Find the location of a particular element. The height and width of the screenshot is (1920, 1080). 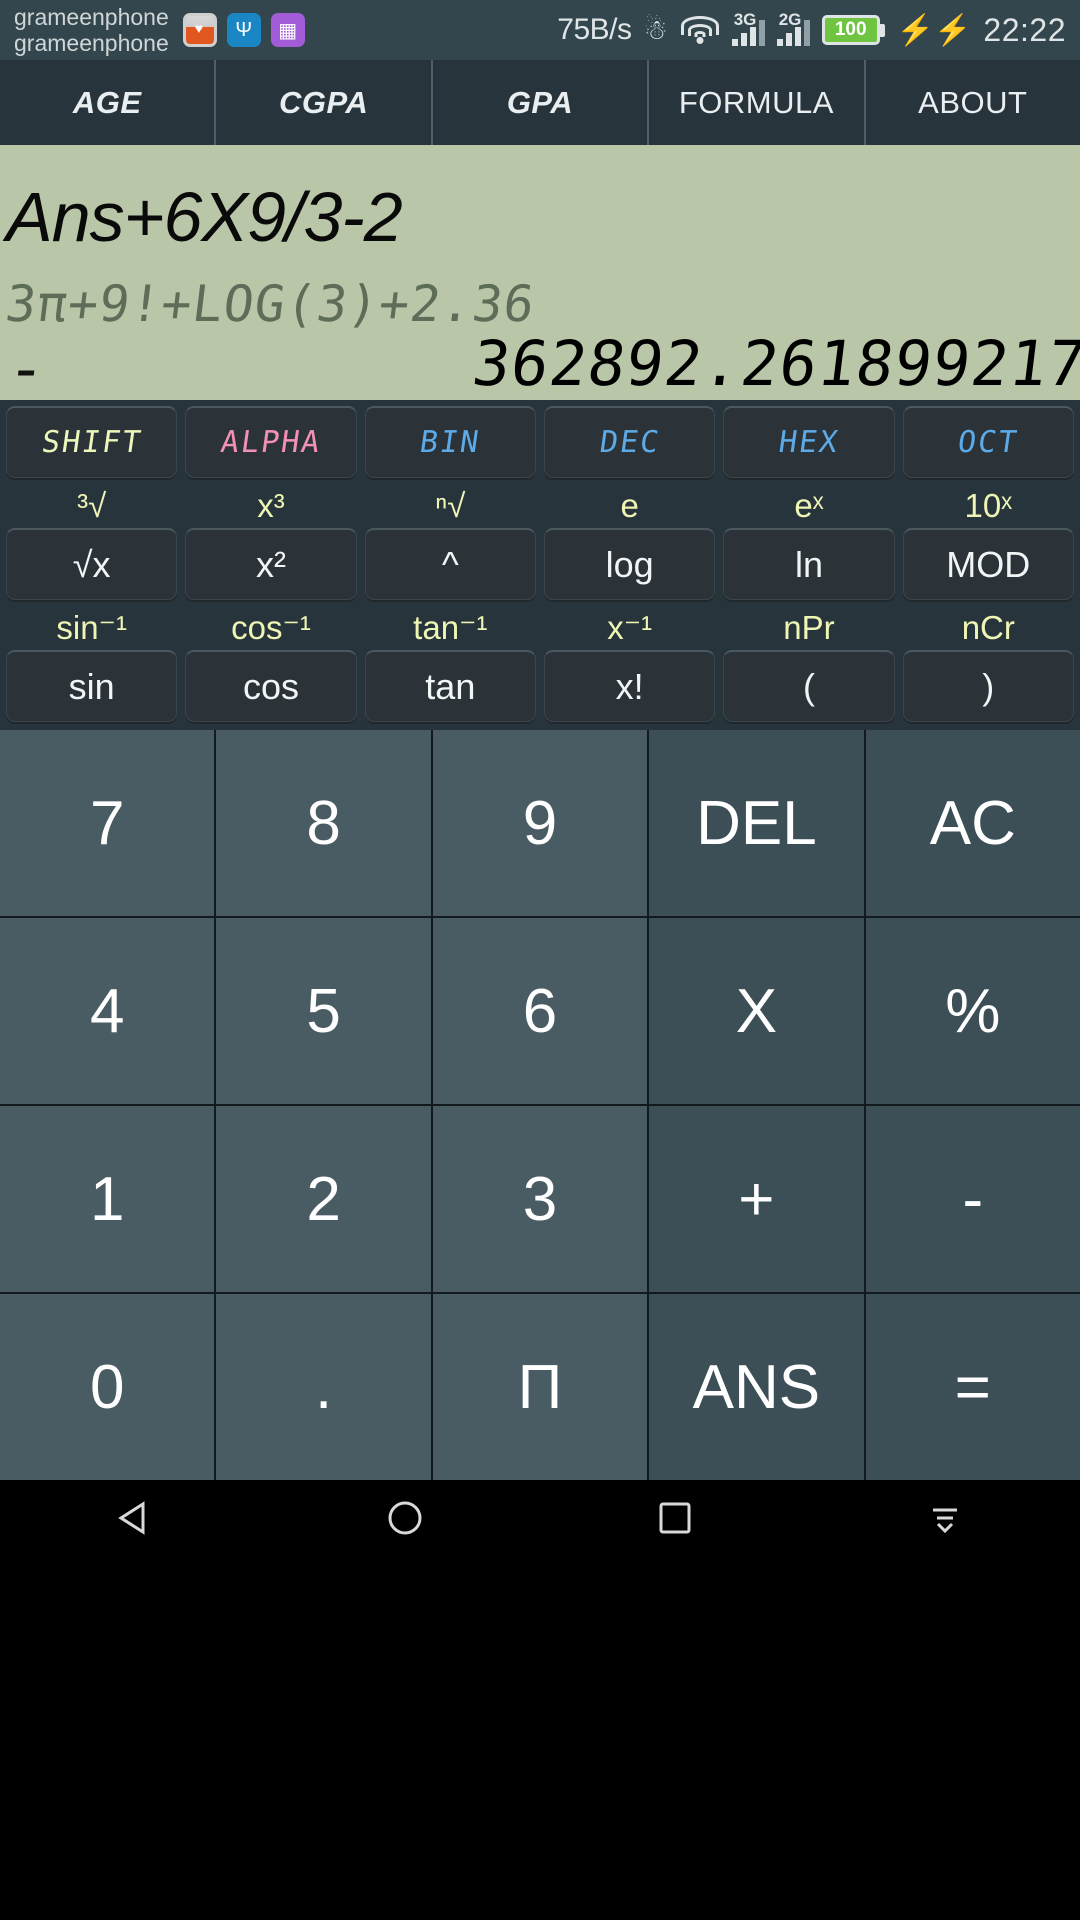

sci-cell: tan⁻¹ tan is located at coordinates (450, 664).